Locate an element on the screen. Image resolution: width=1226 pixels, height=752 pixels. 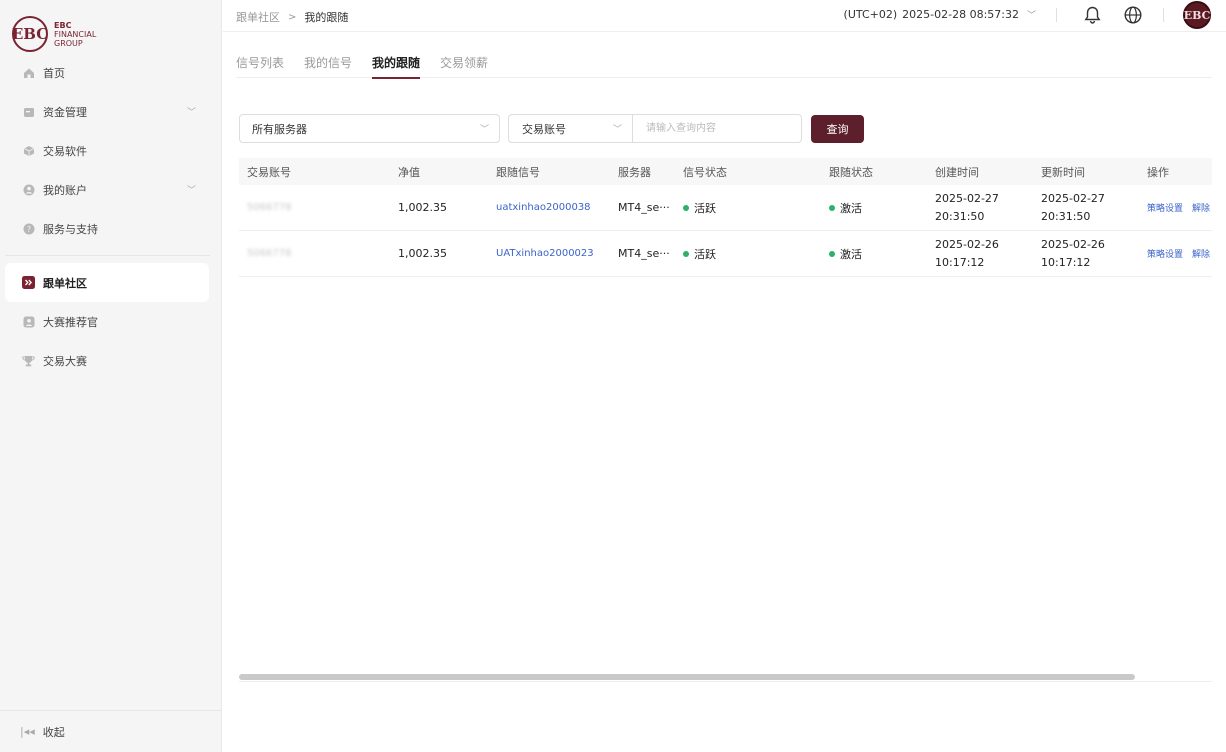
tab-my-follows: 我的跟随 is located at coordinates (396, 66).